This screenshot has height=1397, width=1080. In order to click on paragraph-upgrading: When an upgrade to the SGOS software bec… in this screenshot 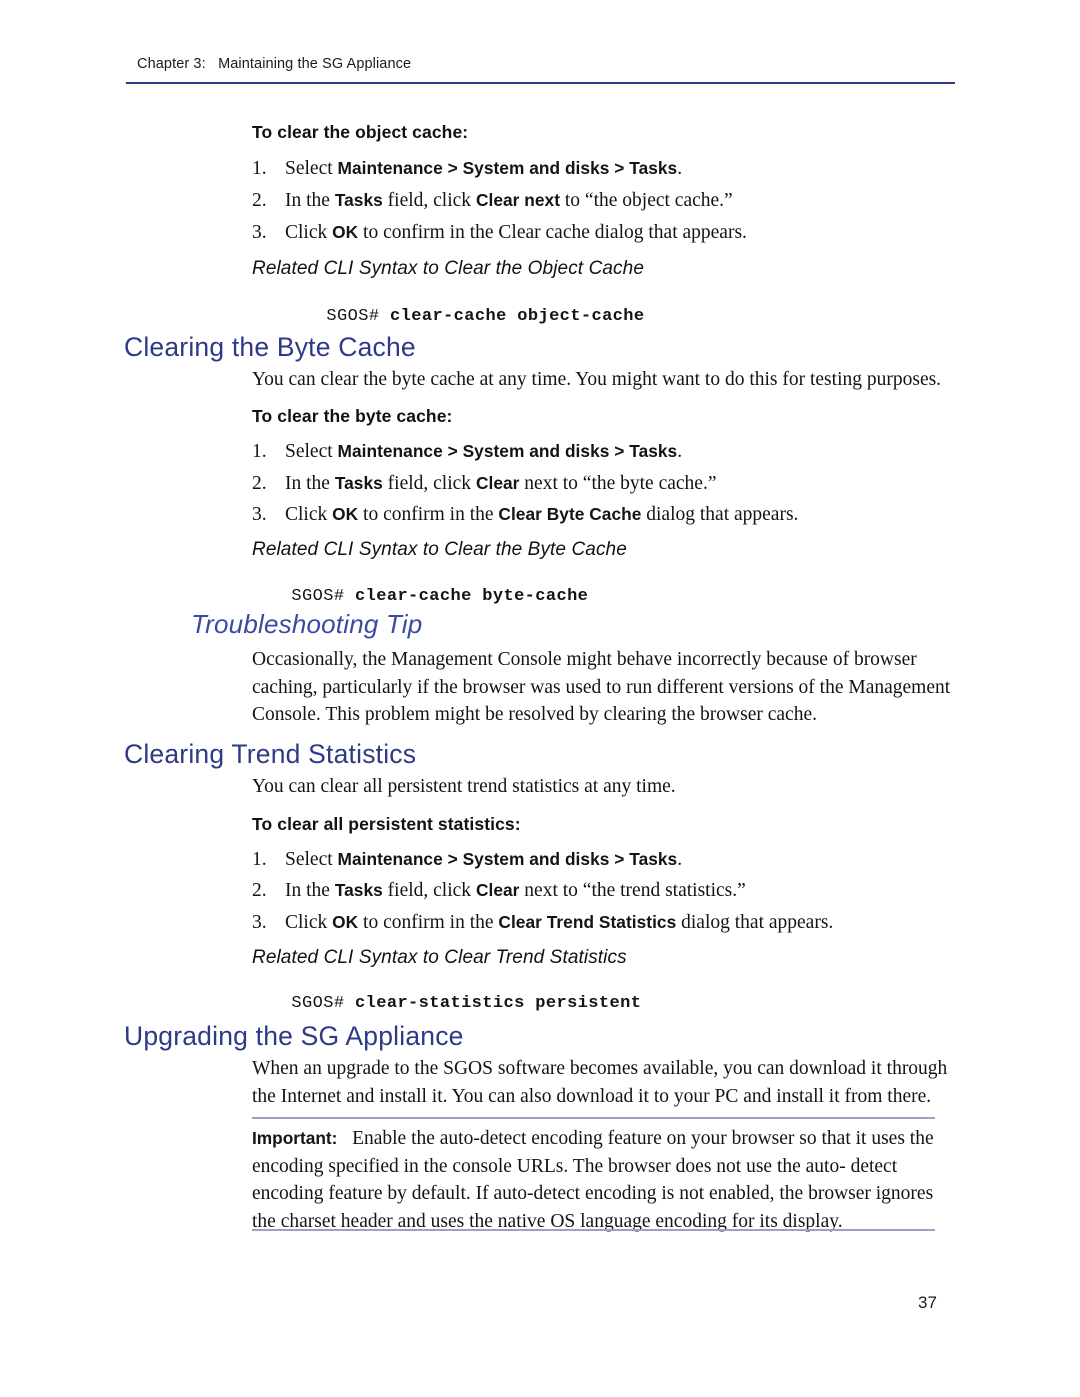, I will do `click(600, 1082)`.